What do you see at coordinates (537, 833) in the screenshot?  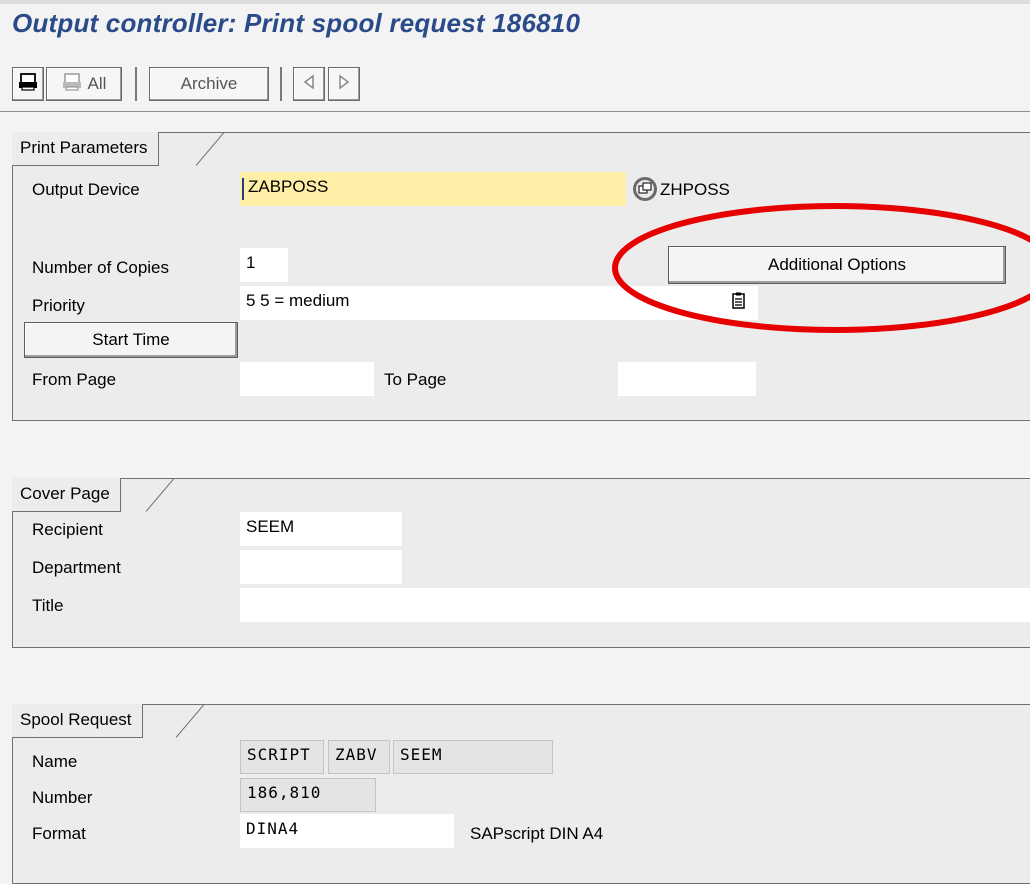 I see `format-description: SAPscript DIN A4` at bounding box center [537, 833].